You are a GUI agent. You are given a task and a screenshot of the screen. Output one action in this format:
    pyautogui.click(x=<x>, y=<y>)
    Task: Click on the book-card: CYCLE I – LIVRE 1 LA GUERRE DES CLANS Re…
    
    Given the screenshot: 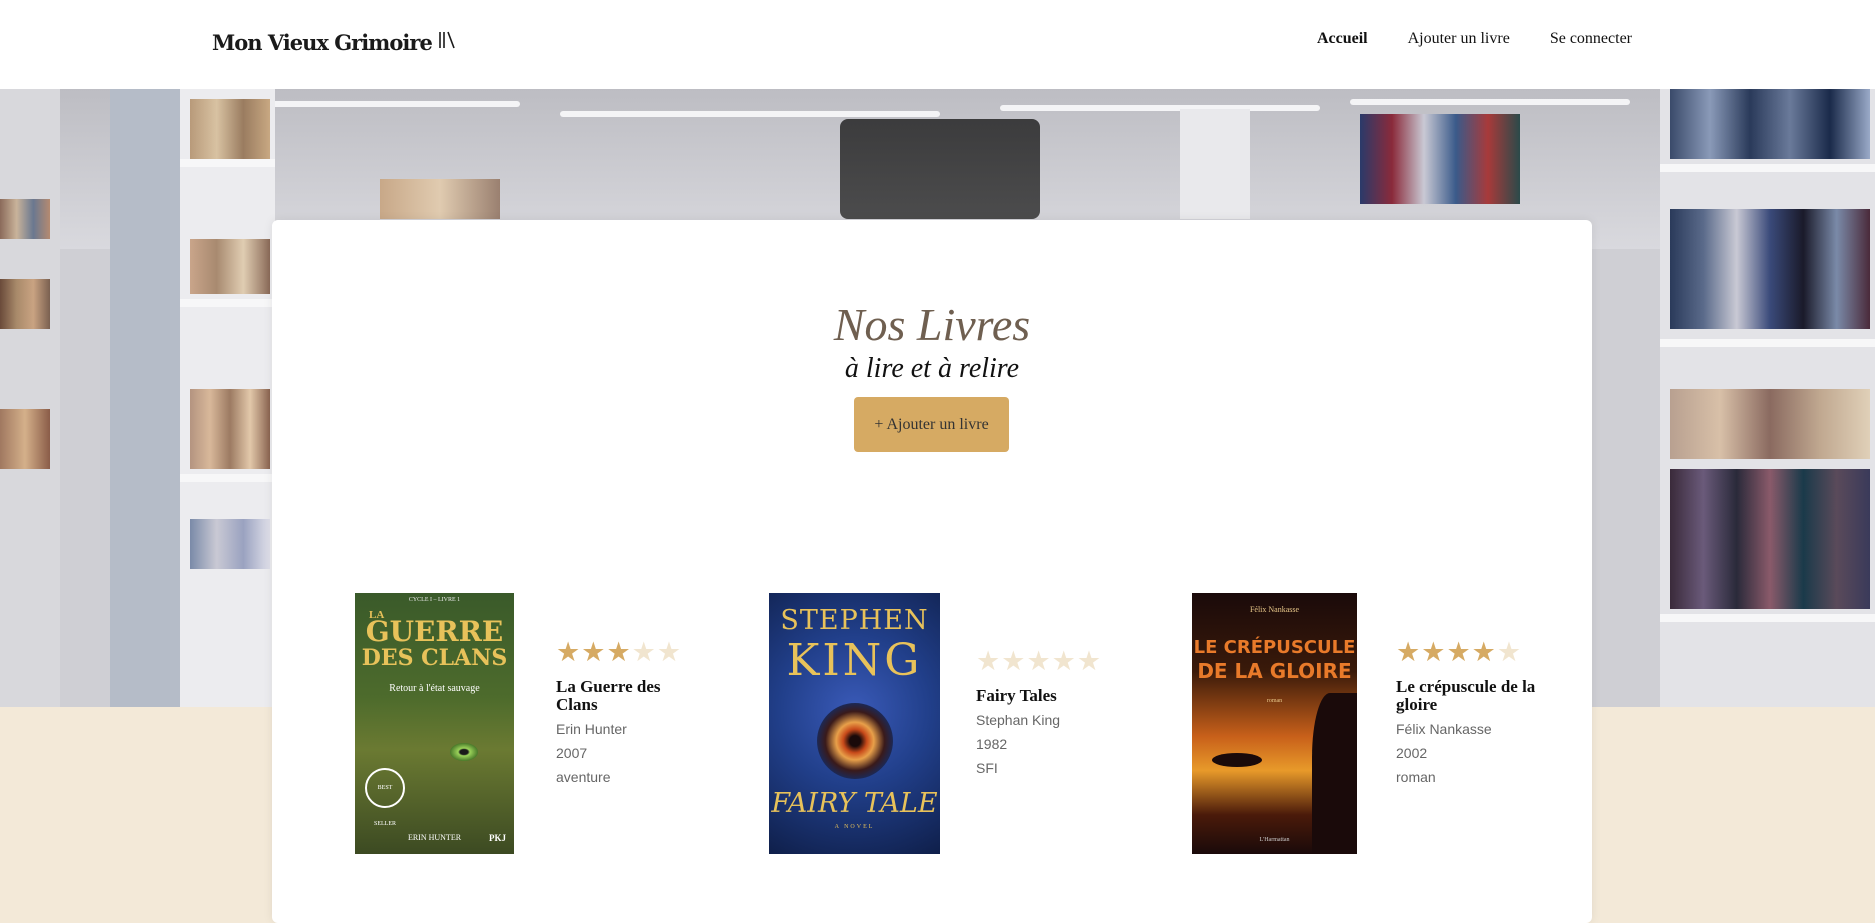 What is the action you would take?
    pyautogui.click(x=518, y=723)
    